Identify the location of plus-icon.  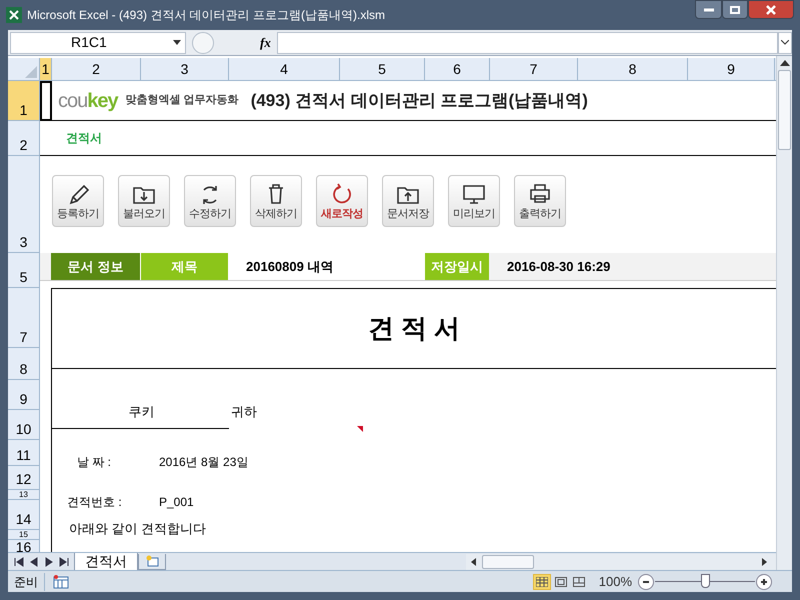
(764, 582).